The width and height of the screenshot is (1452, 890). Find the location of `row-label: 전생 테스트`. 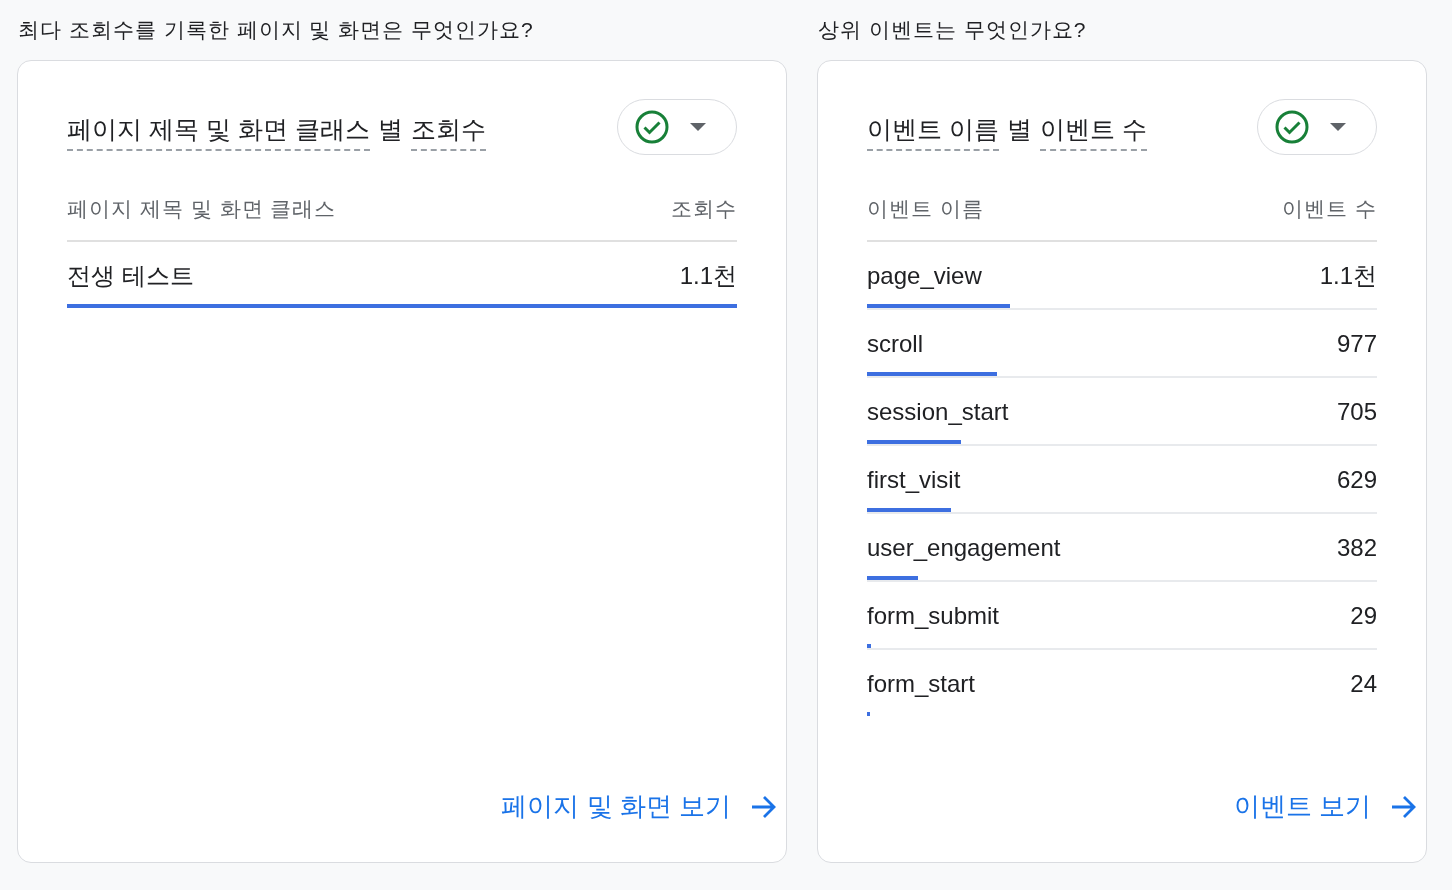

row-label: 전생 테스트 is located at coordinates (130, 276).